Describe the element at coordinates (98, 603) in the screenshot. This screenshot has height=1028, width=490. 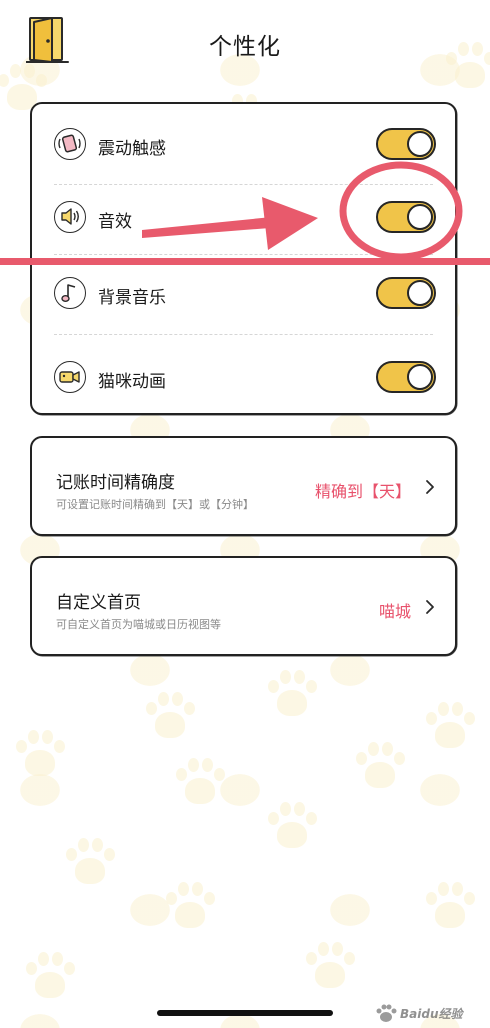
I see `setting-title: 自定义首页` at that location.